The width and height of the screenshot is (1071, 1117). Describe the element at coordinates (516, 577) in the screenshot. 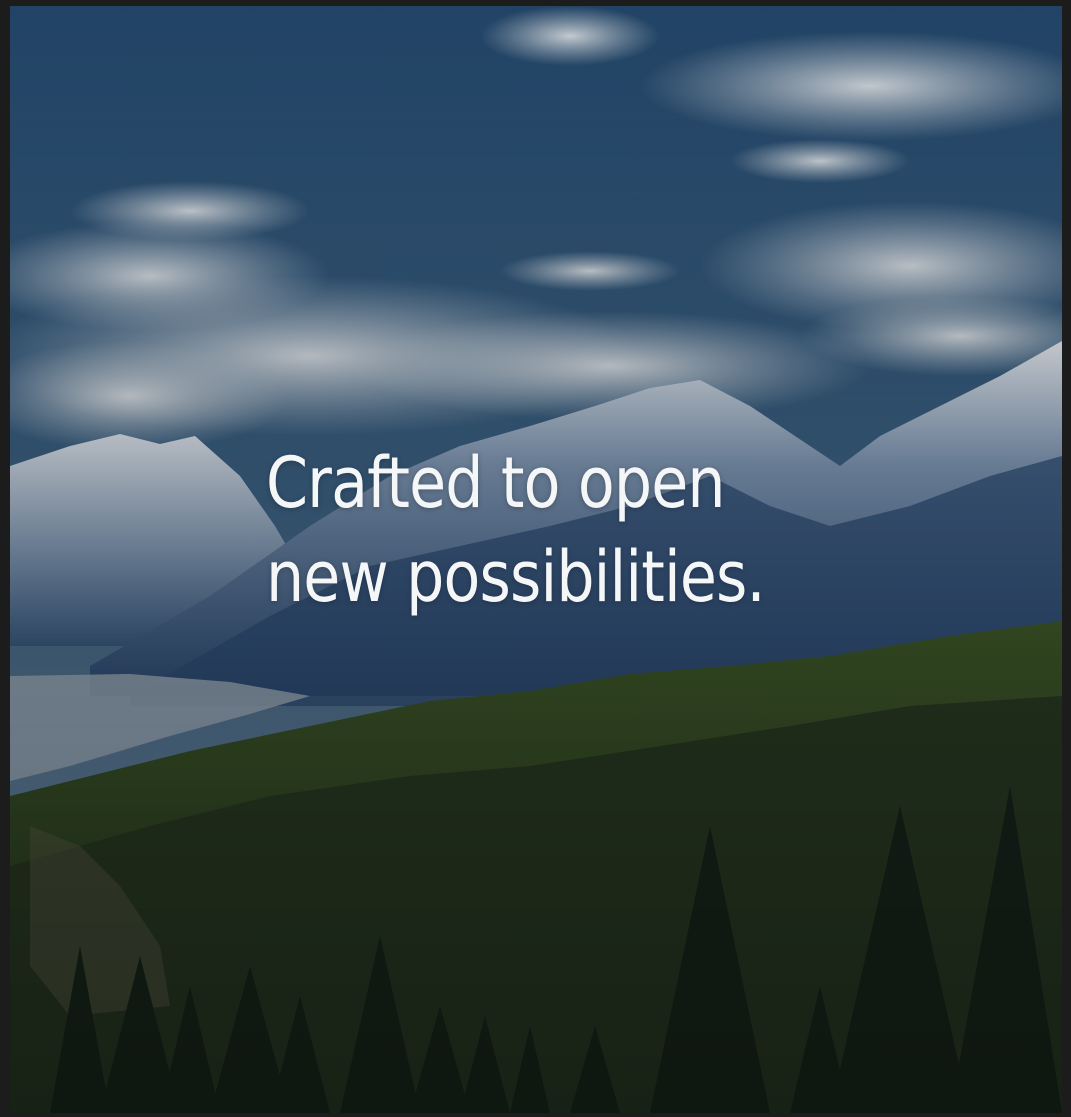

I see `tagline-line-2: new possibilities.` at that location.